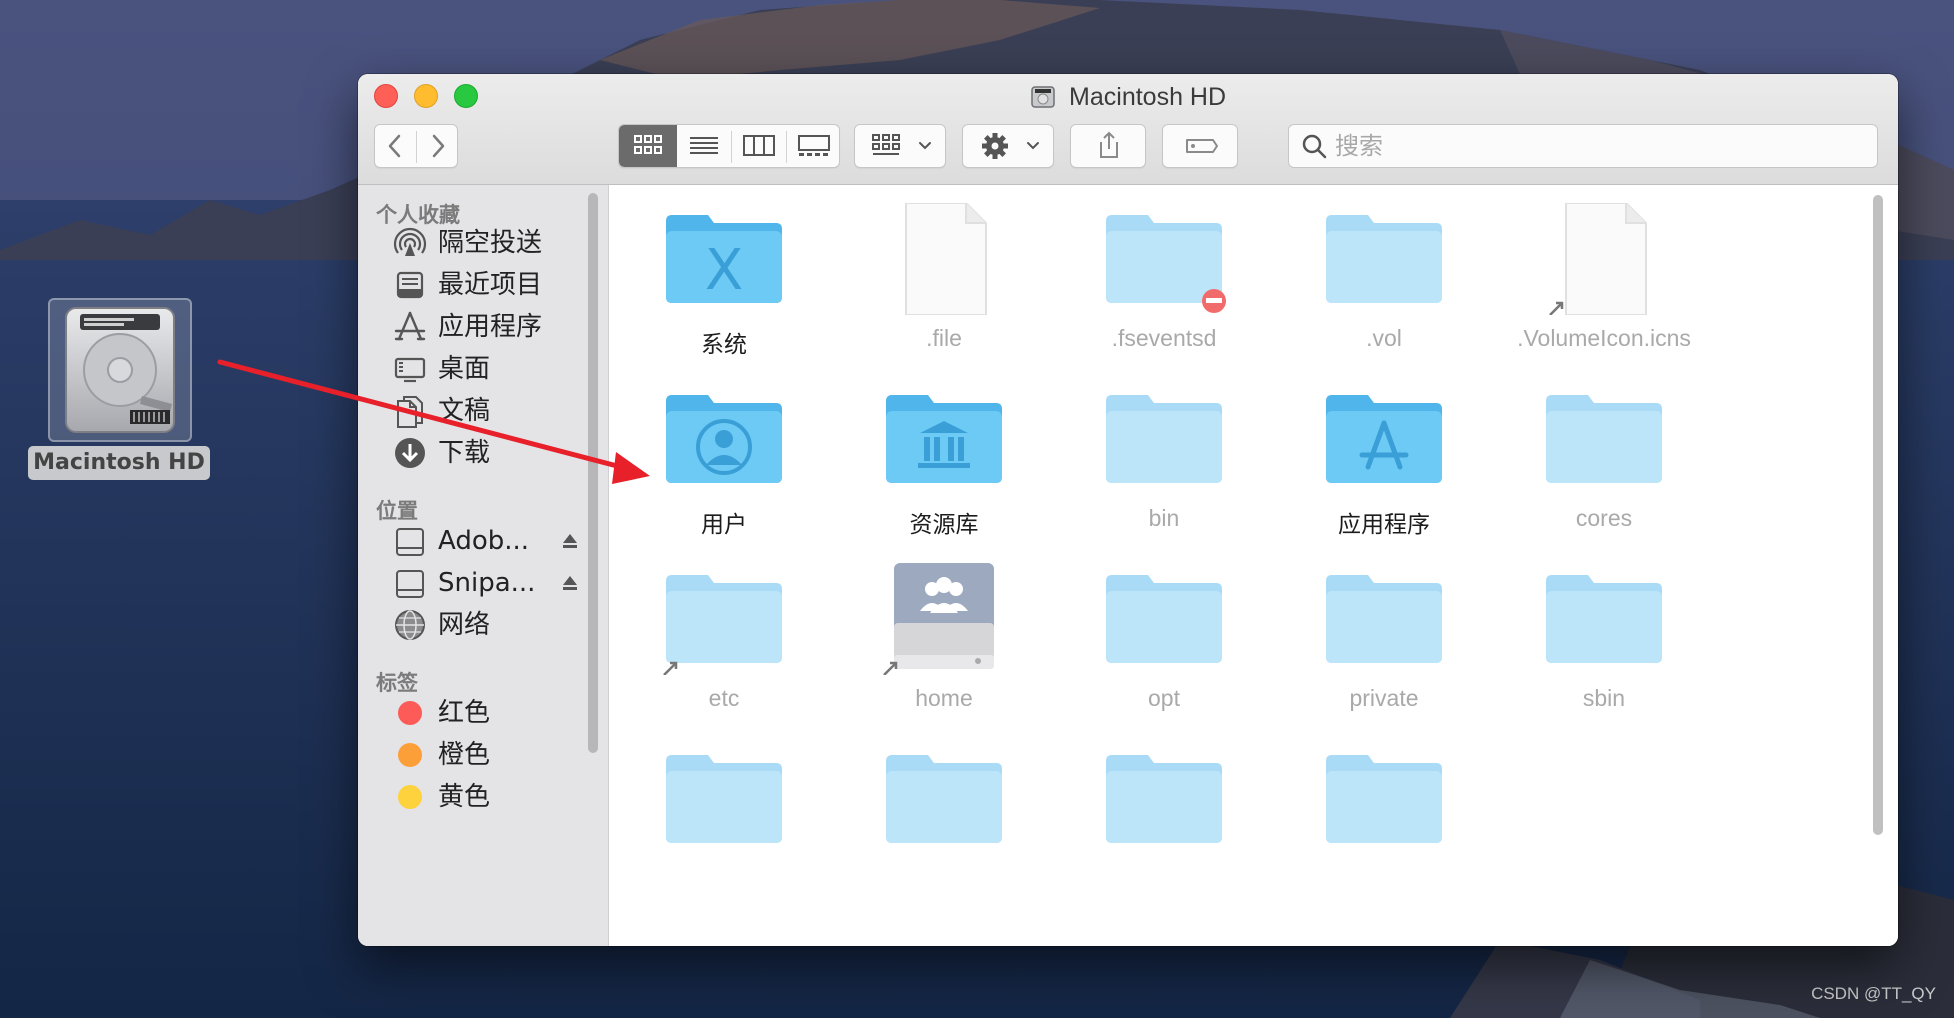 Image resolution: width=1954 pixels, height=1018 pixels. I want to click on file-item-cores: cores, so click(1599, 463).